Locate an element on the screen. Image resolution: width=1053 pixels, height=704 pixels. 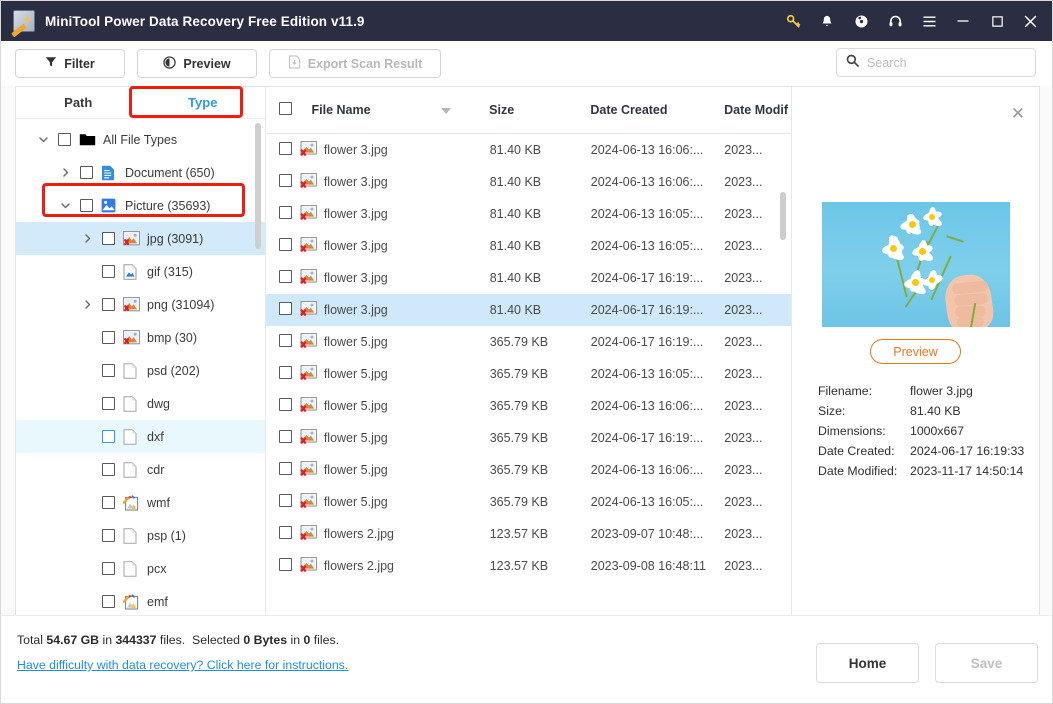
column-header-size: Size is located at coordinates (539, 110).